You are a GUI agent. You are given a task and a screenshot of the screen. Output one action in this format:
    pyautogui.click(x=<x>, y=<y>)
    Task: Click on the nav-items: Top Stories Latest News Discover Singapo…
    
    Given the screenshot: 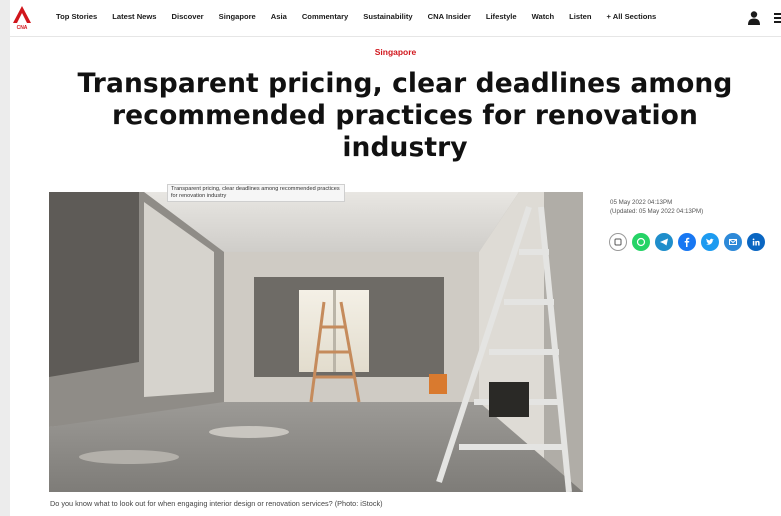 What is the action you would take?
    pyautogui.click(x=363, y=19)
    